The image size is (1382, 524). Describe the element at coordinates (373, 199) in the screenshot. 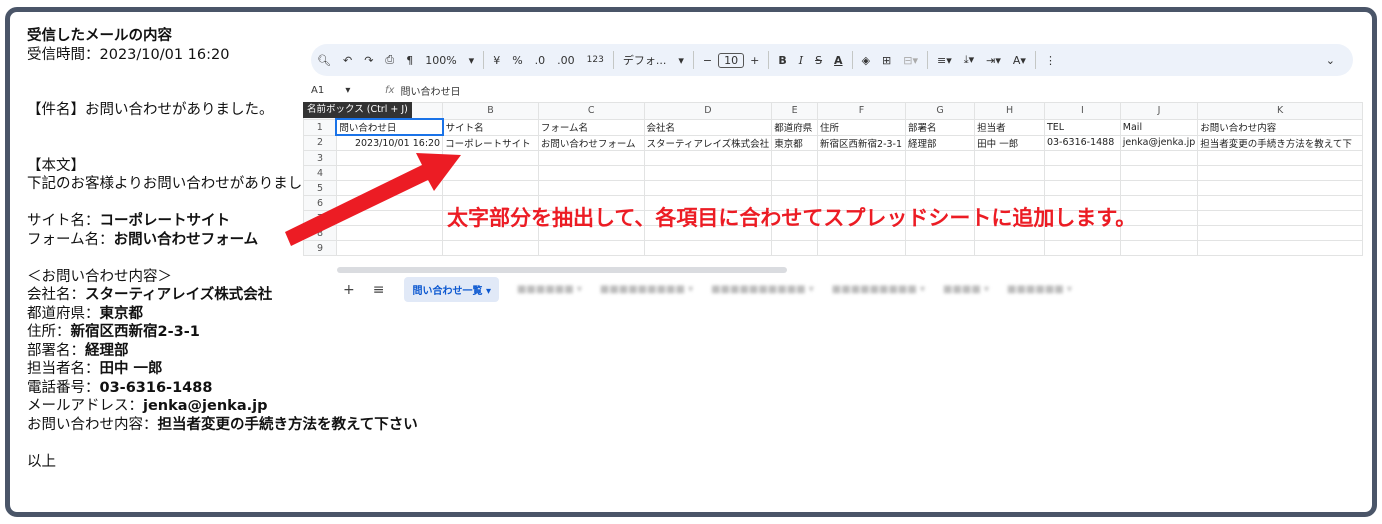

I see `arrow-icon` at that location.